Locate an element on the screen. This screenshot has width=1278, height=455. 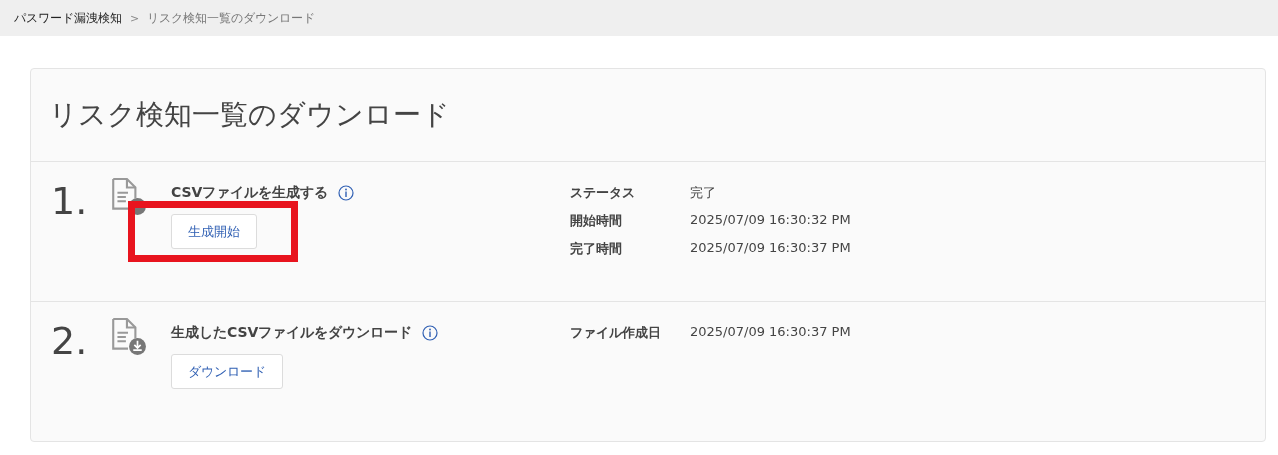
breadcrumb-current: リスク検知一覧のダウンロード is located at coordinates (231, 18).